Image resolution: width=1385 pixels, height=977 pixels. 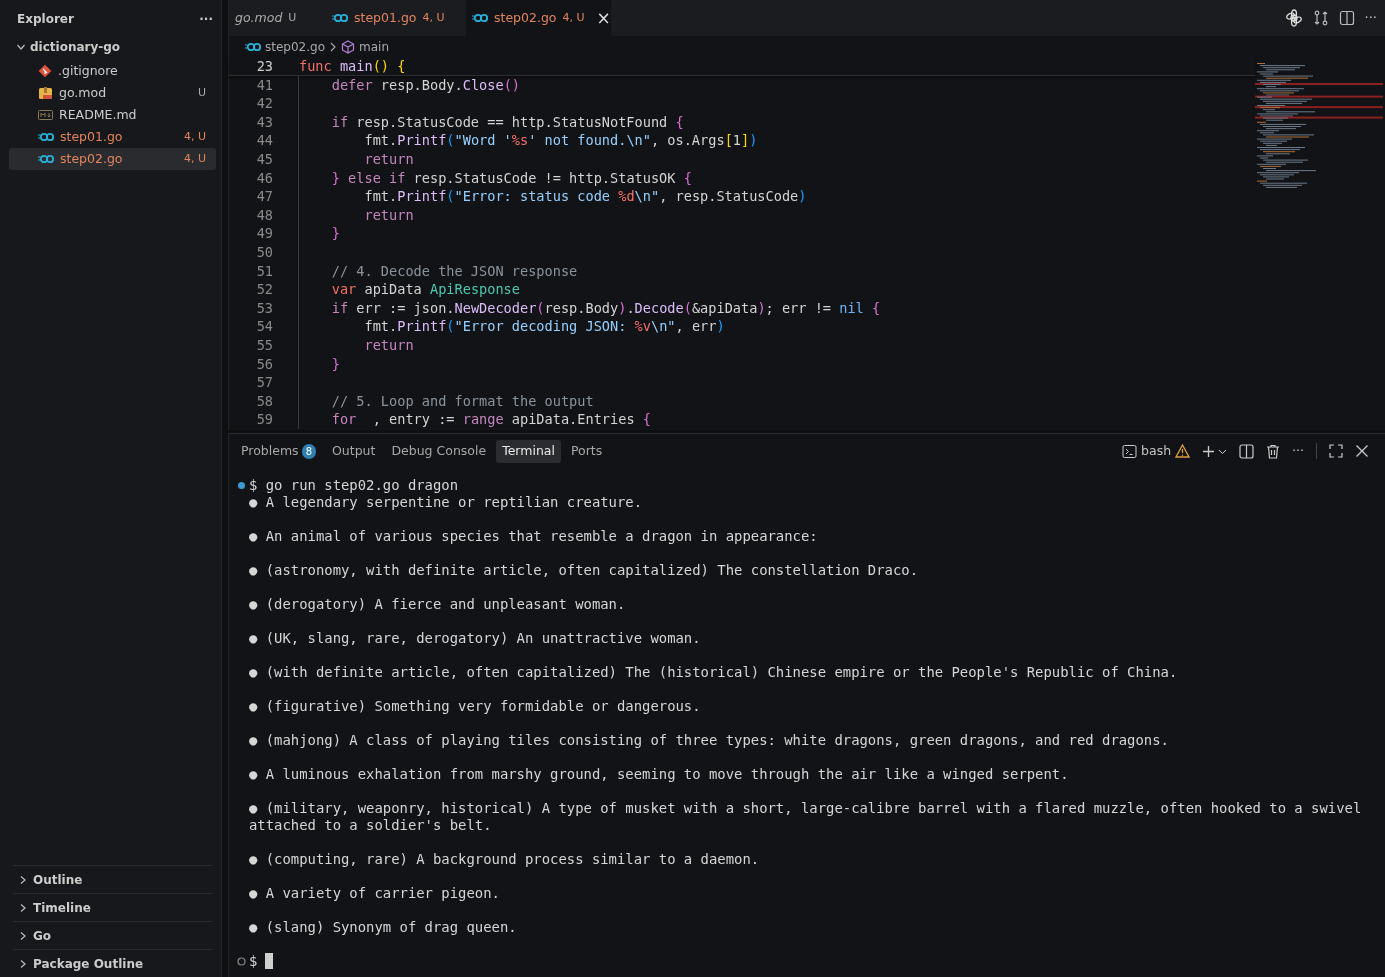 I want to click on line-number: 43, so click(x=264, y=122).